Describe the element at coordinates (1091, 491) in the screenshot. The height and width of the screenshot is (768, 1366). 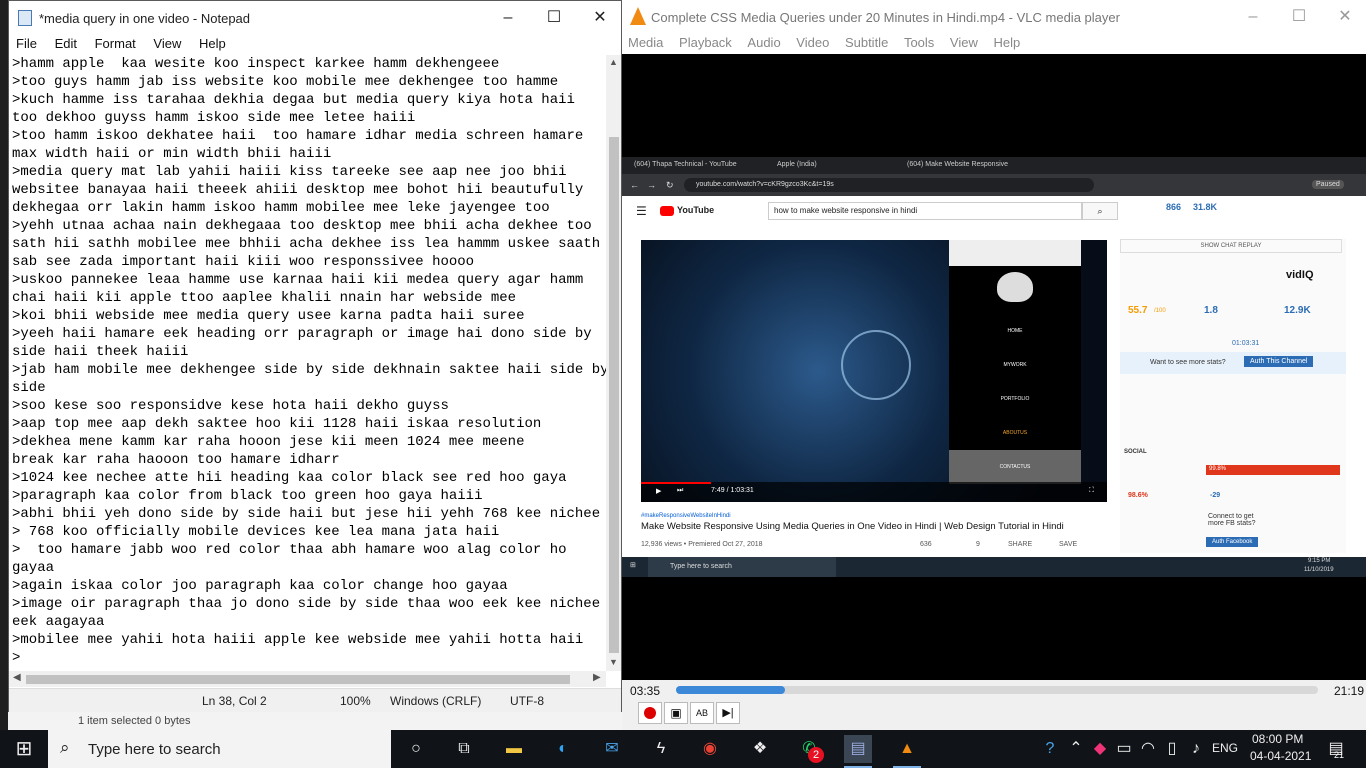
I see `fullscreen-icon: ⛶` at that location.